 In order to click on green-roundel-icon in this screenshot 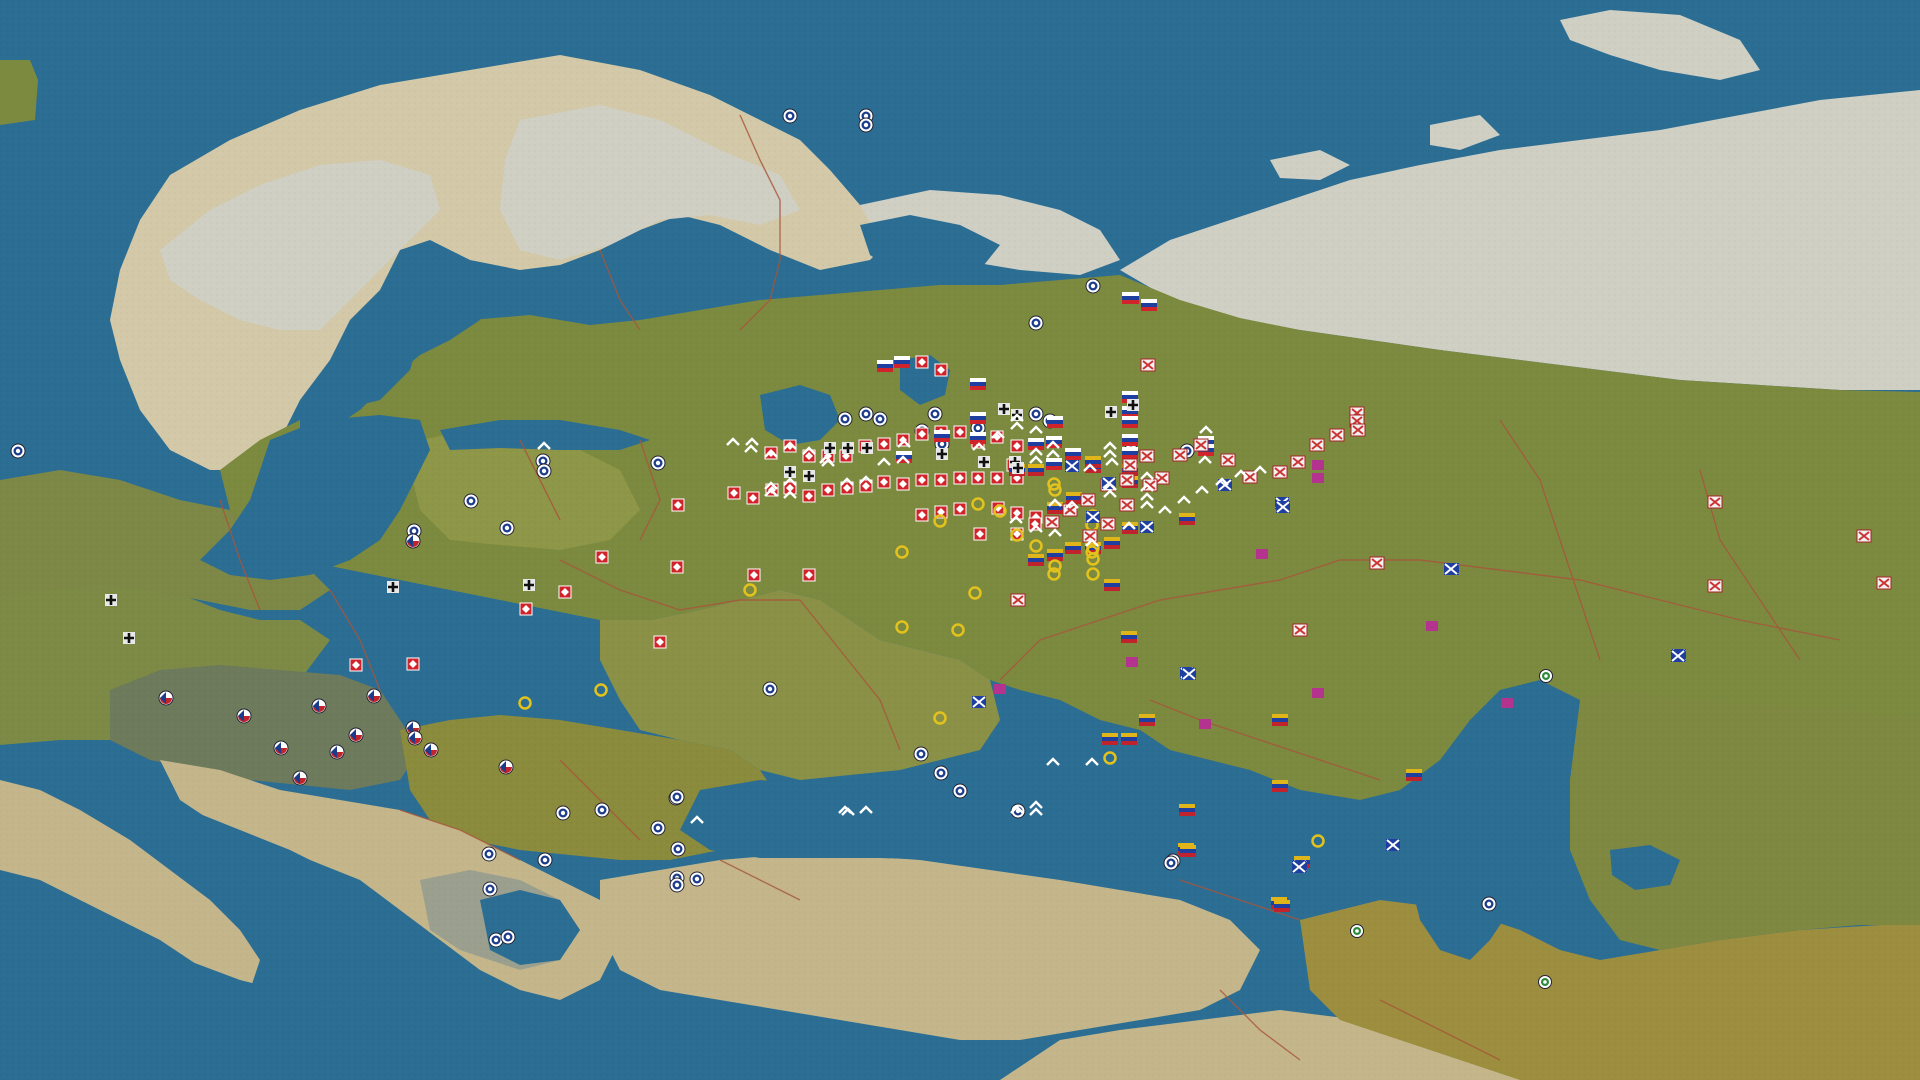, I will do `click(1545, 982)`.